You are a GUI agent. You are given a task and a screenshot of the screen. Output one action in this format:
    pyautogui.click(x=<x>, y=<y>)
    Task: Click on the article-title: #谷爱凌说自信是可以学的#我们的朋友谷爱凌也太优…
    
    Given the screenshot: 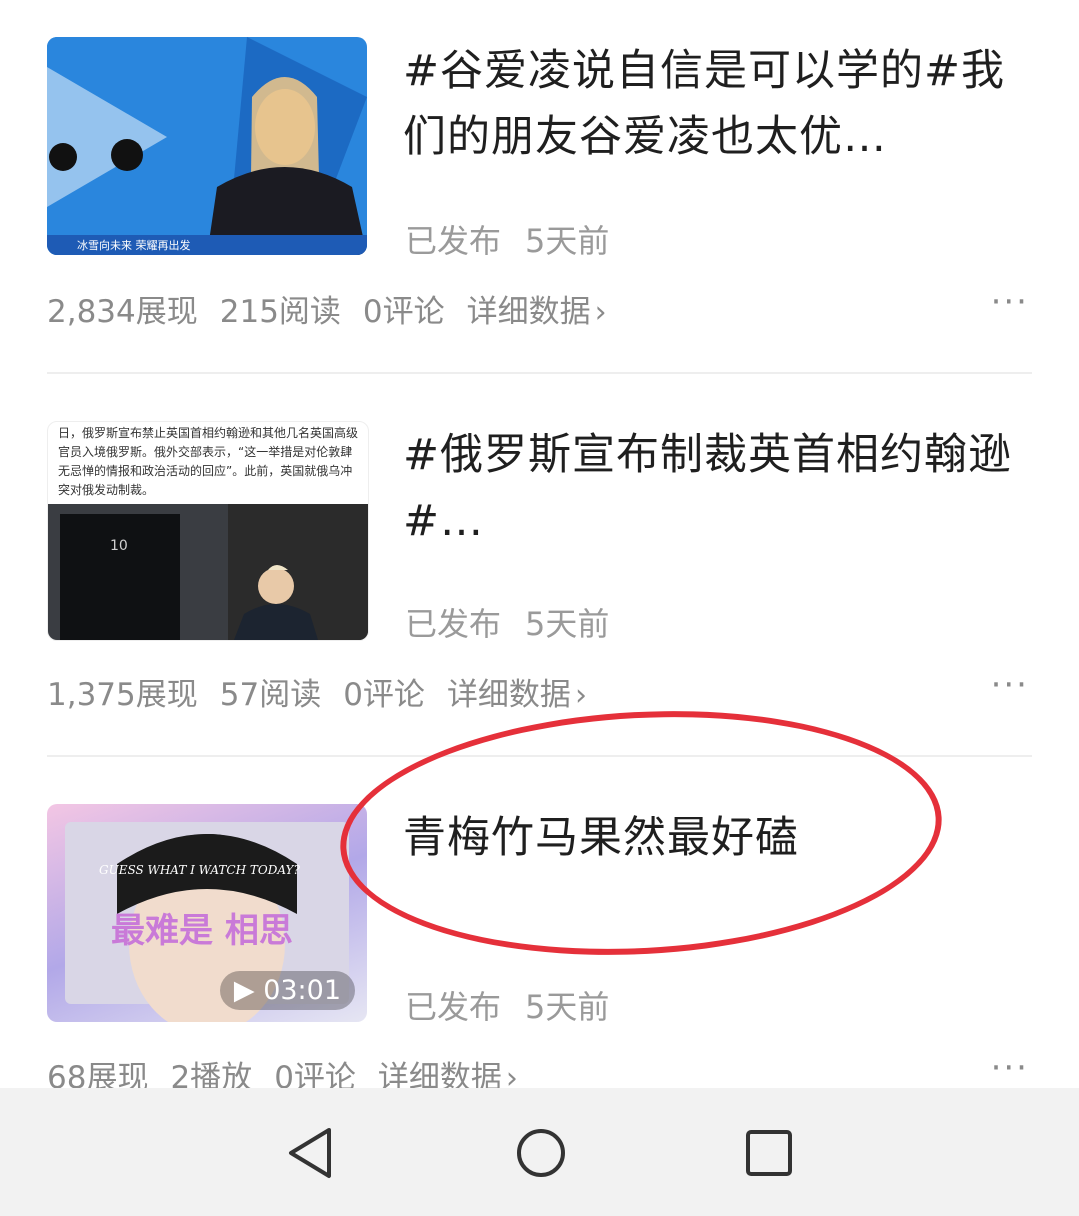 What is the action you would take?
    pyautogui.click(x=723, y=104)
    